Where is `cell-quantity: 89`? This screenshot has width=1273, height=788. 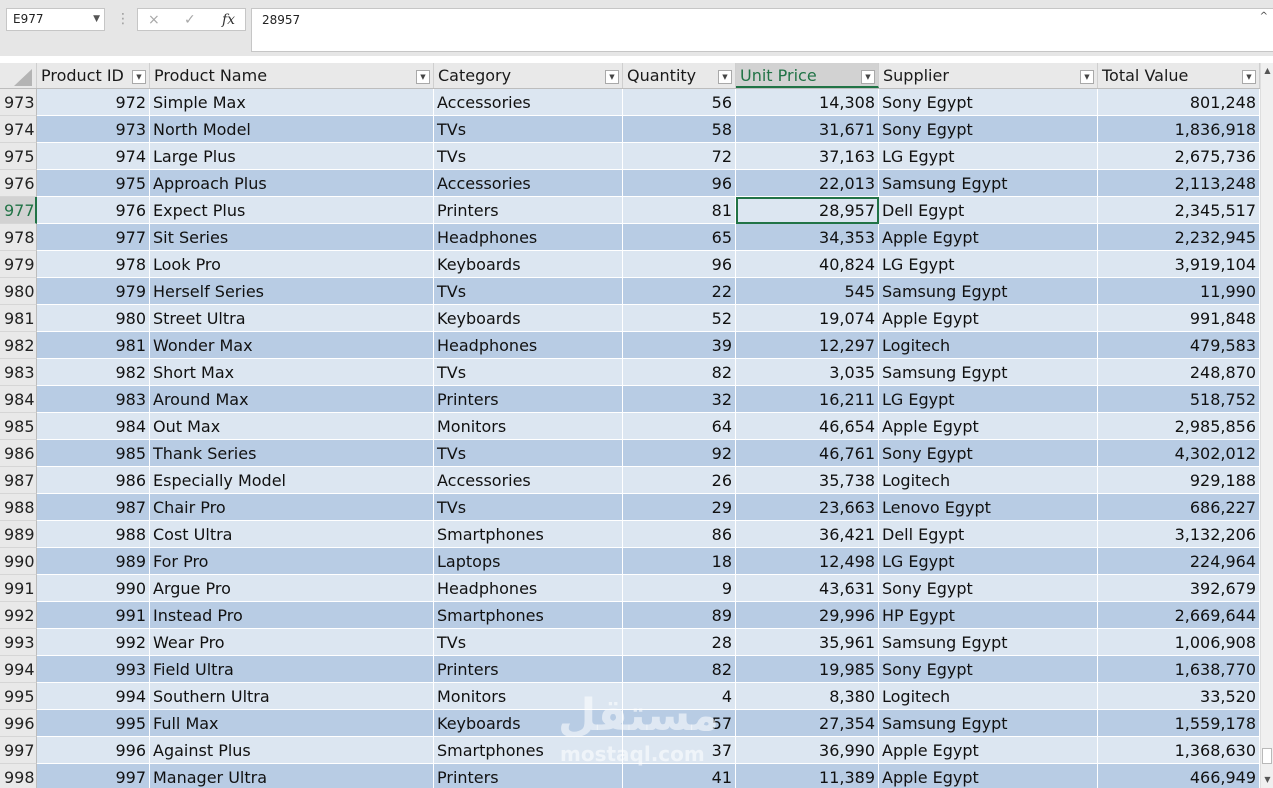
cell-quantity: 89 is located at coordinates (679, 615).